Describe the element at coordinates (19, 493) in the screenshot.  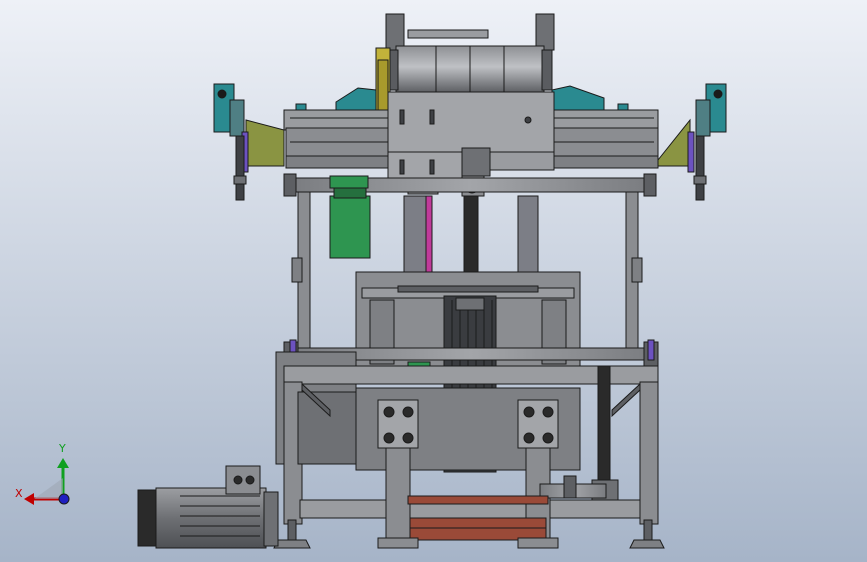
I see `x-axis-label: X` at that location.